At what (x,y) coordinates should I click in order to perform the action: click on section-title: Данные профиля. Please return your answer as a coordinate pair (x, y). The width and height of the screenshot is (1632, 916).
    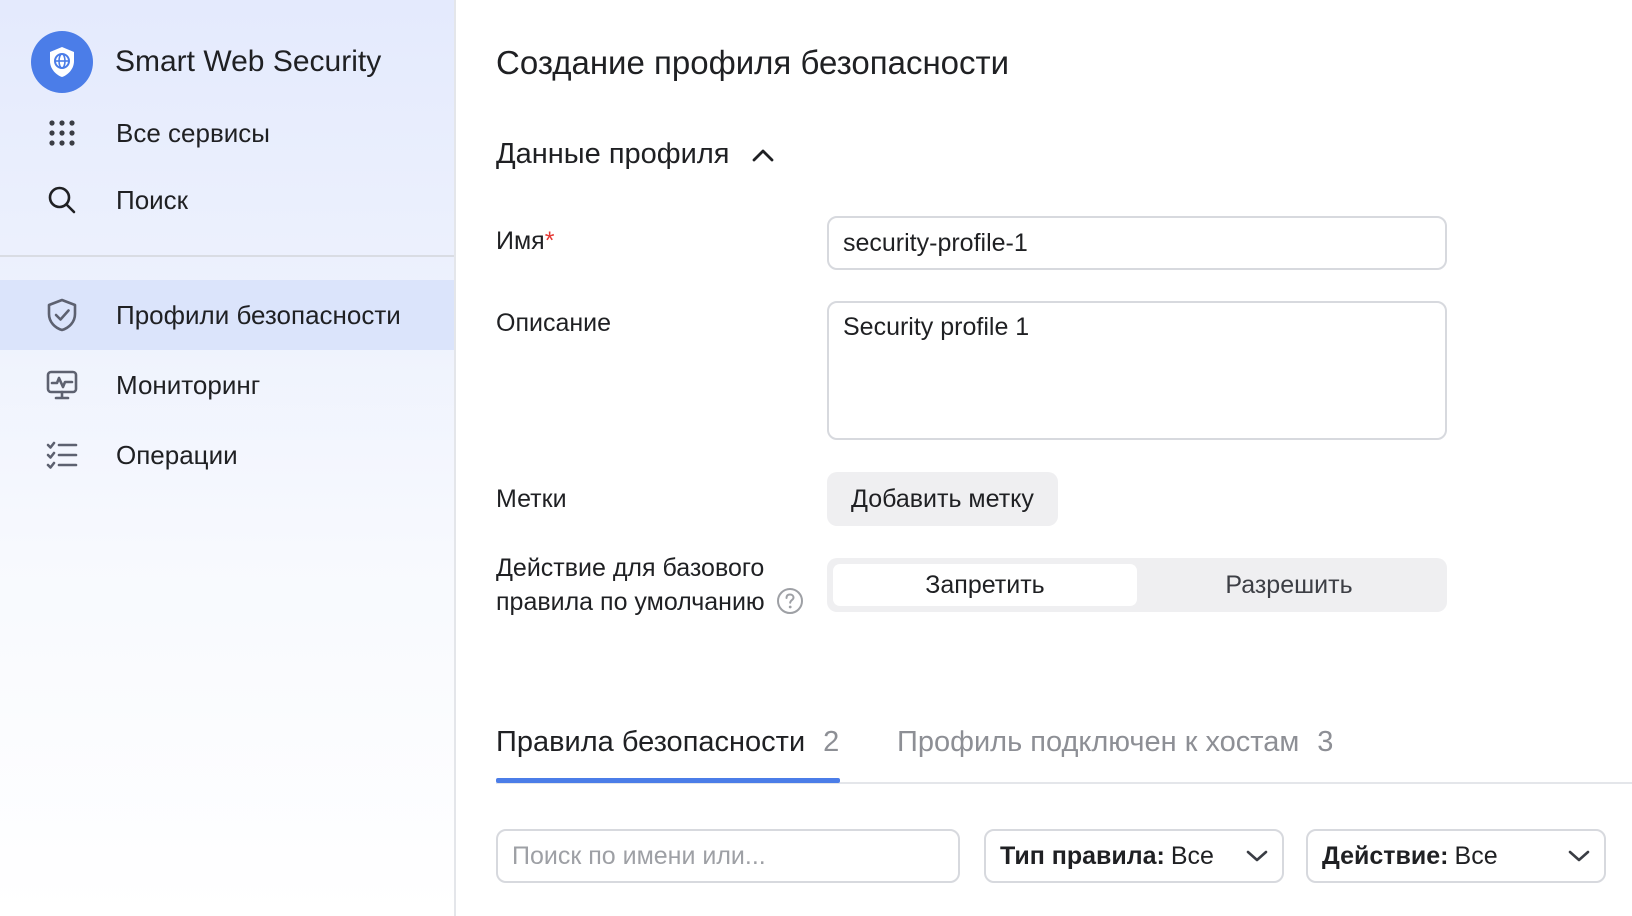
    Looking at the image, I should click on (613, 154).